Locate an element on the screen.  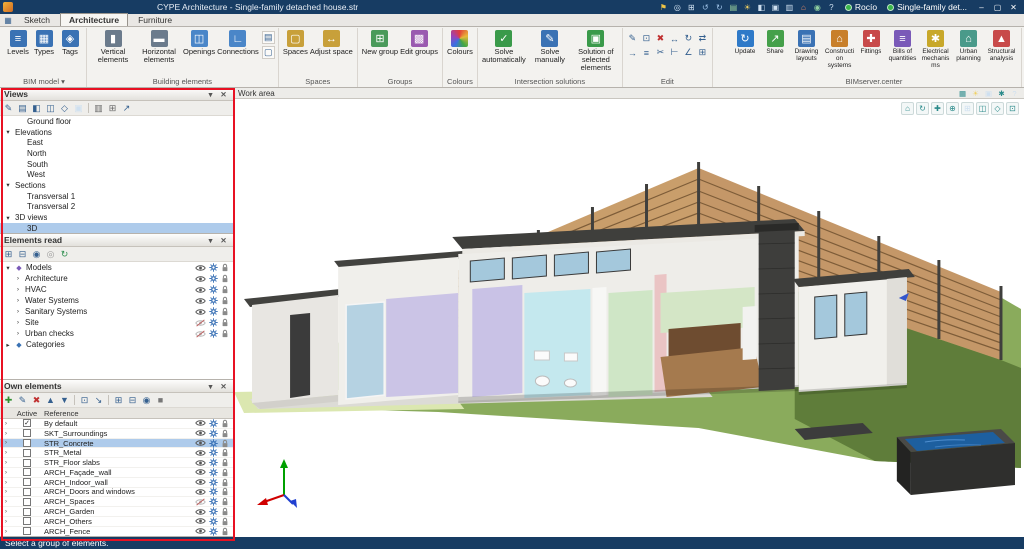
ribbon-button-construction-systems: ⌂ Construction systems is located at coordinates (839, 49).